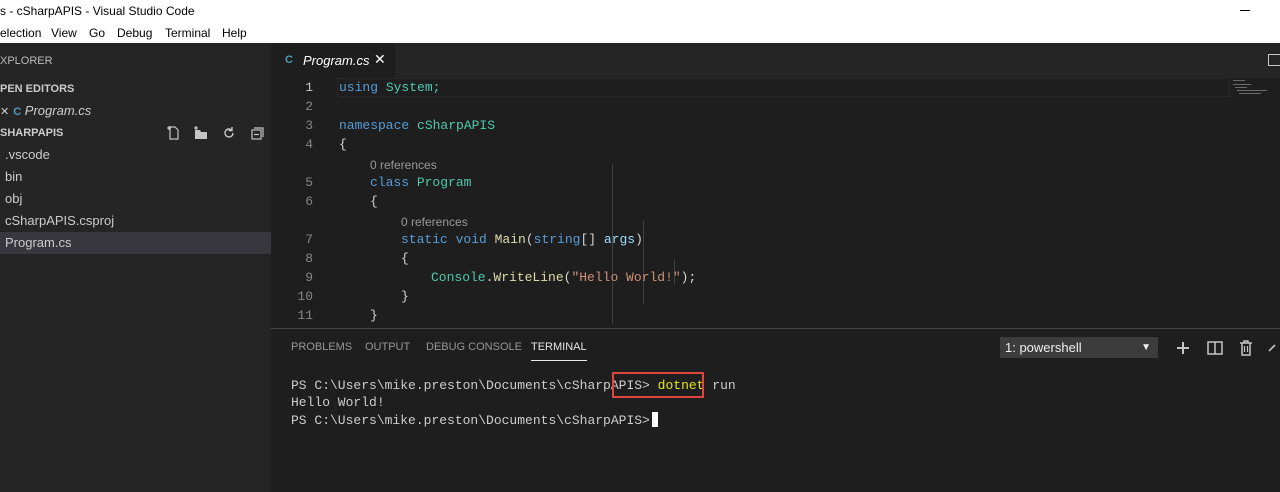  Describe the element at coordinates (201, 133) in the screenshot. I see `new-folder-icon` at that location.